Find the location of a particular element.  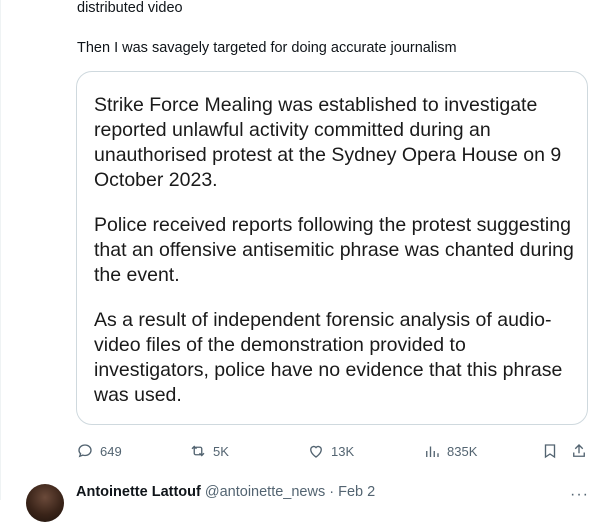

tweet-actions-bar: 649 5K 13K 835K is located at coordinates (332, 451).